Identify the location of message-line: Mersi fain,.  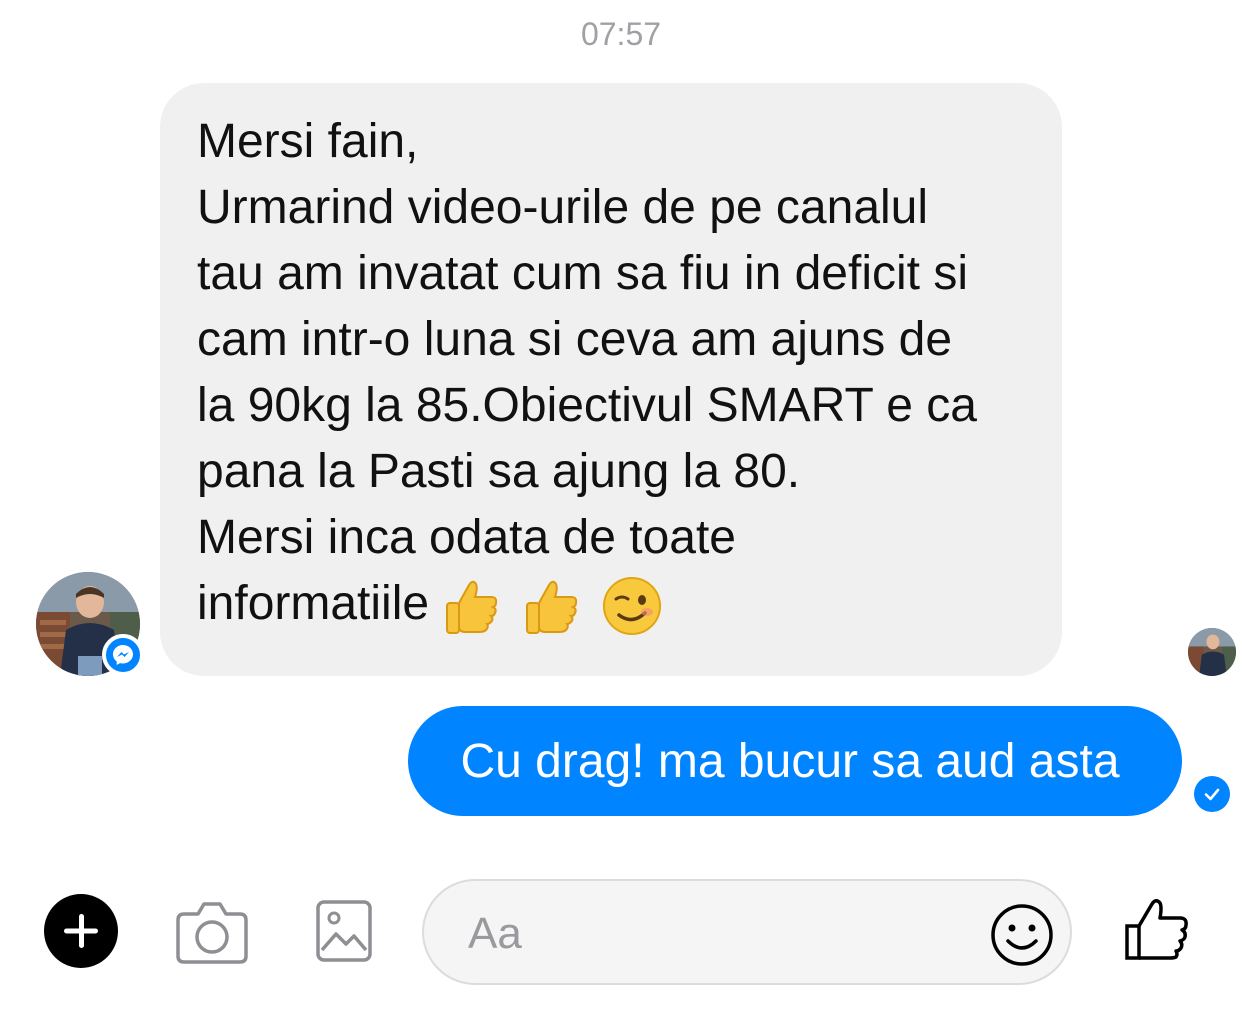
(308, 141).